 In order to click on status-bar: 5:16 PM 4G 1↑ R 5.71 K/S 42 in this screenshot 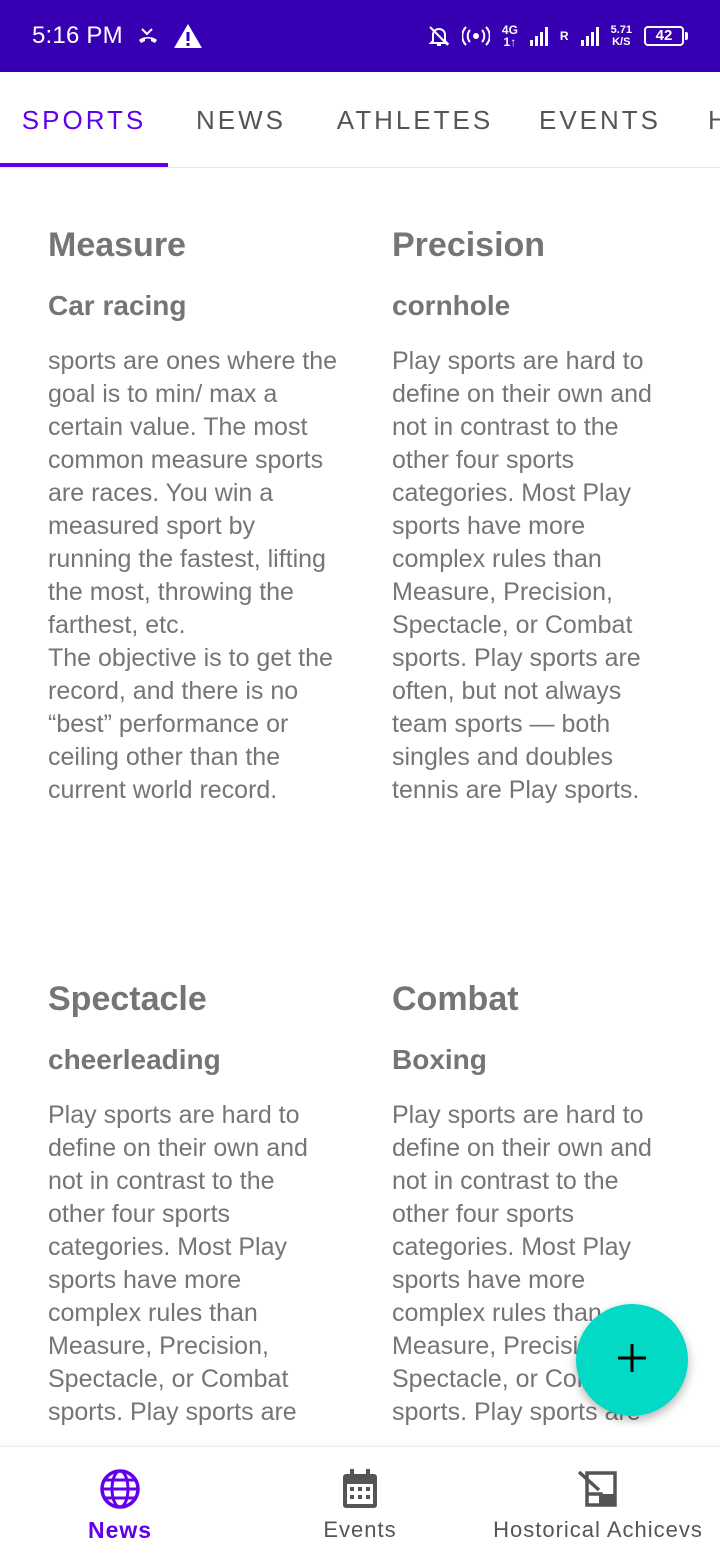, I will do `click(360, 36)`.